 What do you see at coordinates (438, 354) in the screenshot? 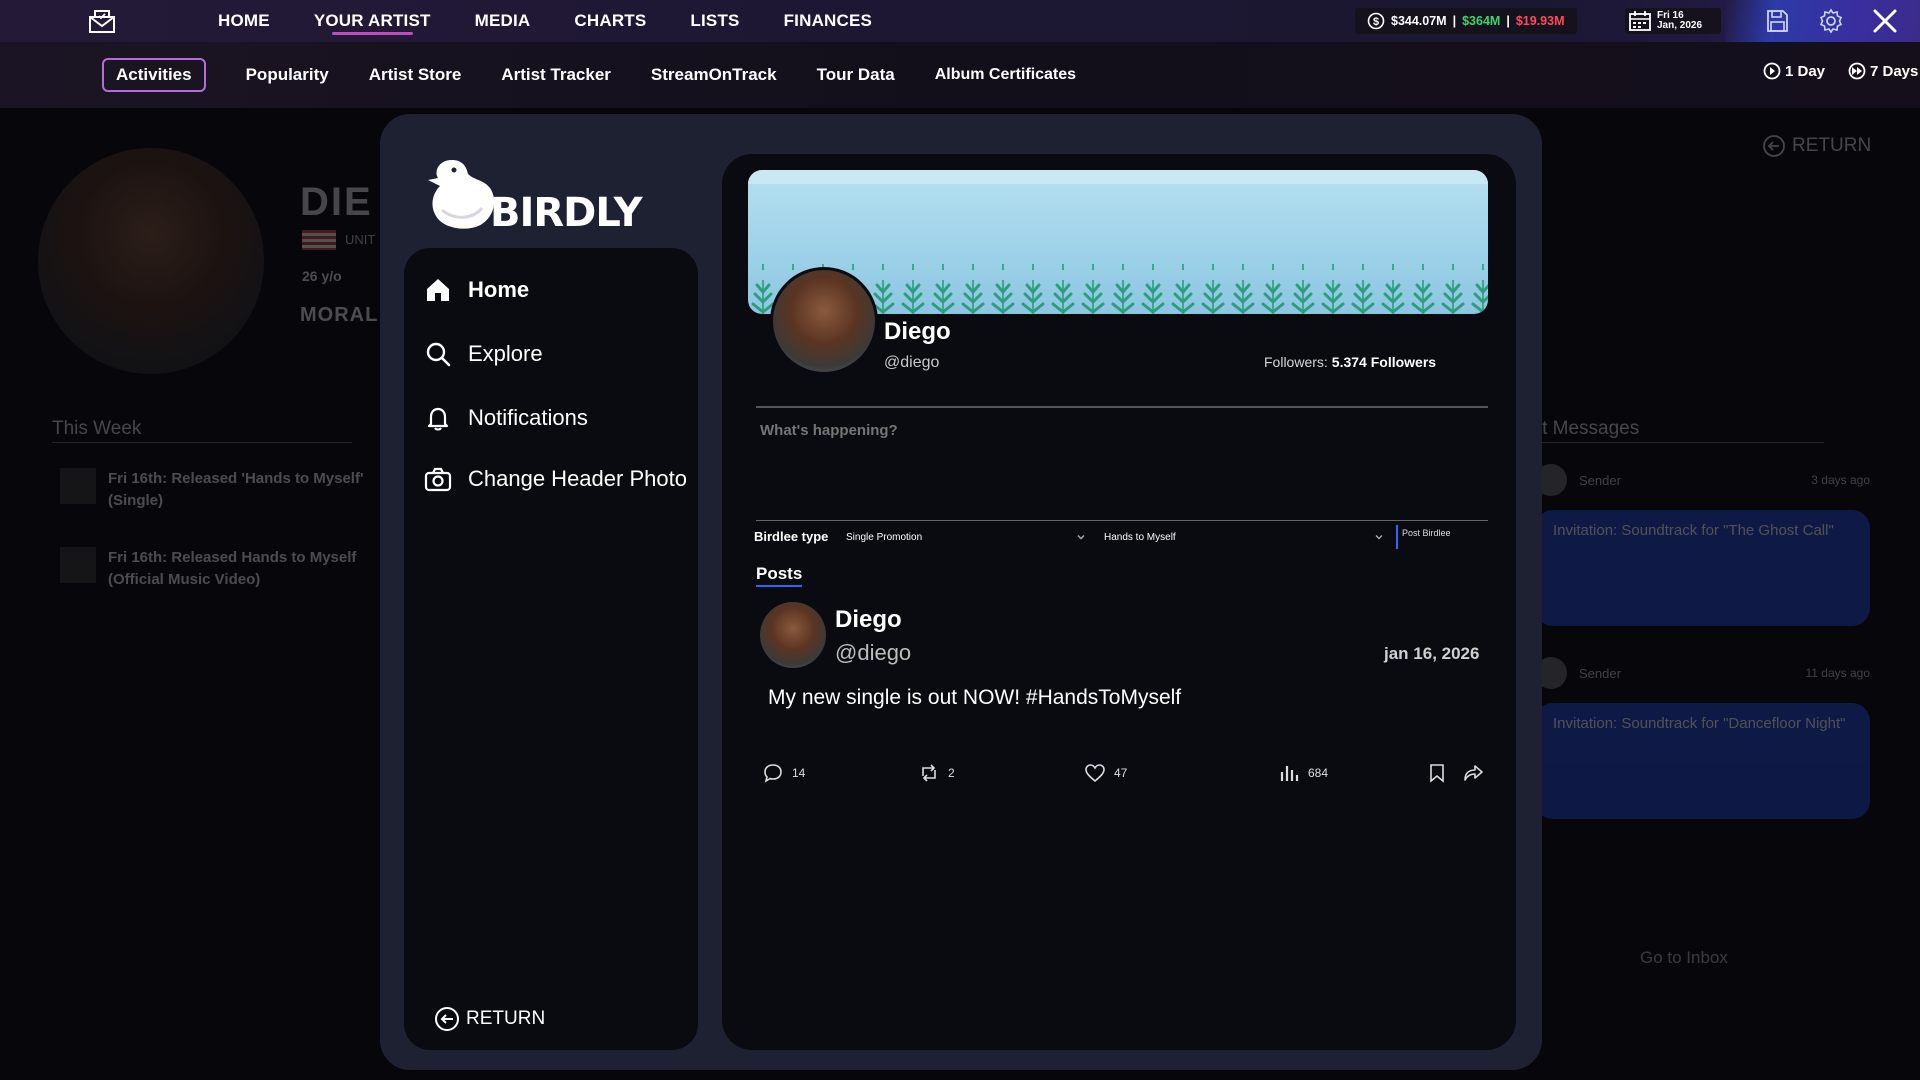
I see `search-icon` at bounding box center [438, 354].